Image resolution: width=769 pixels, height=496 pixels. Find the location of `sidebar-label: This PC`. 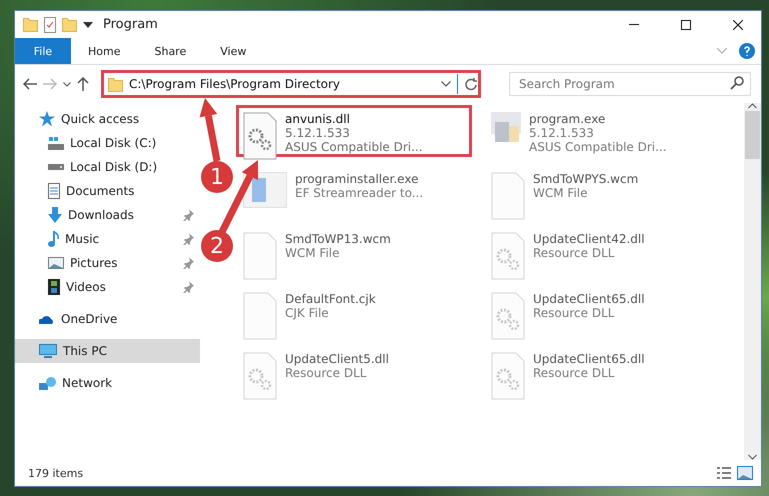

sidebar-label: This PC is located at coordinates (85, 351).